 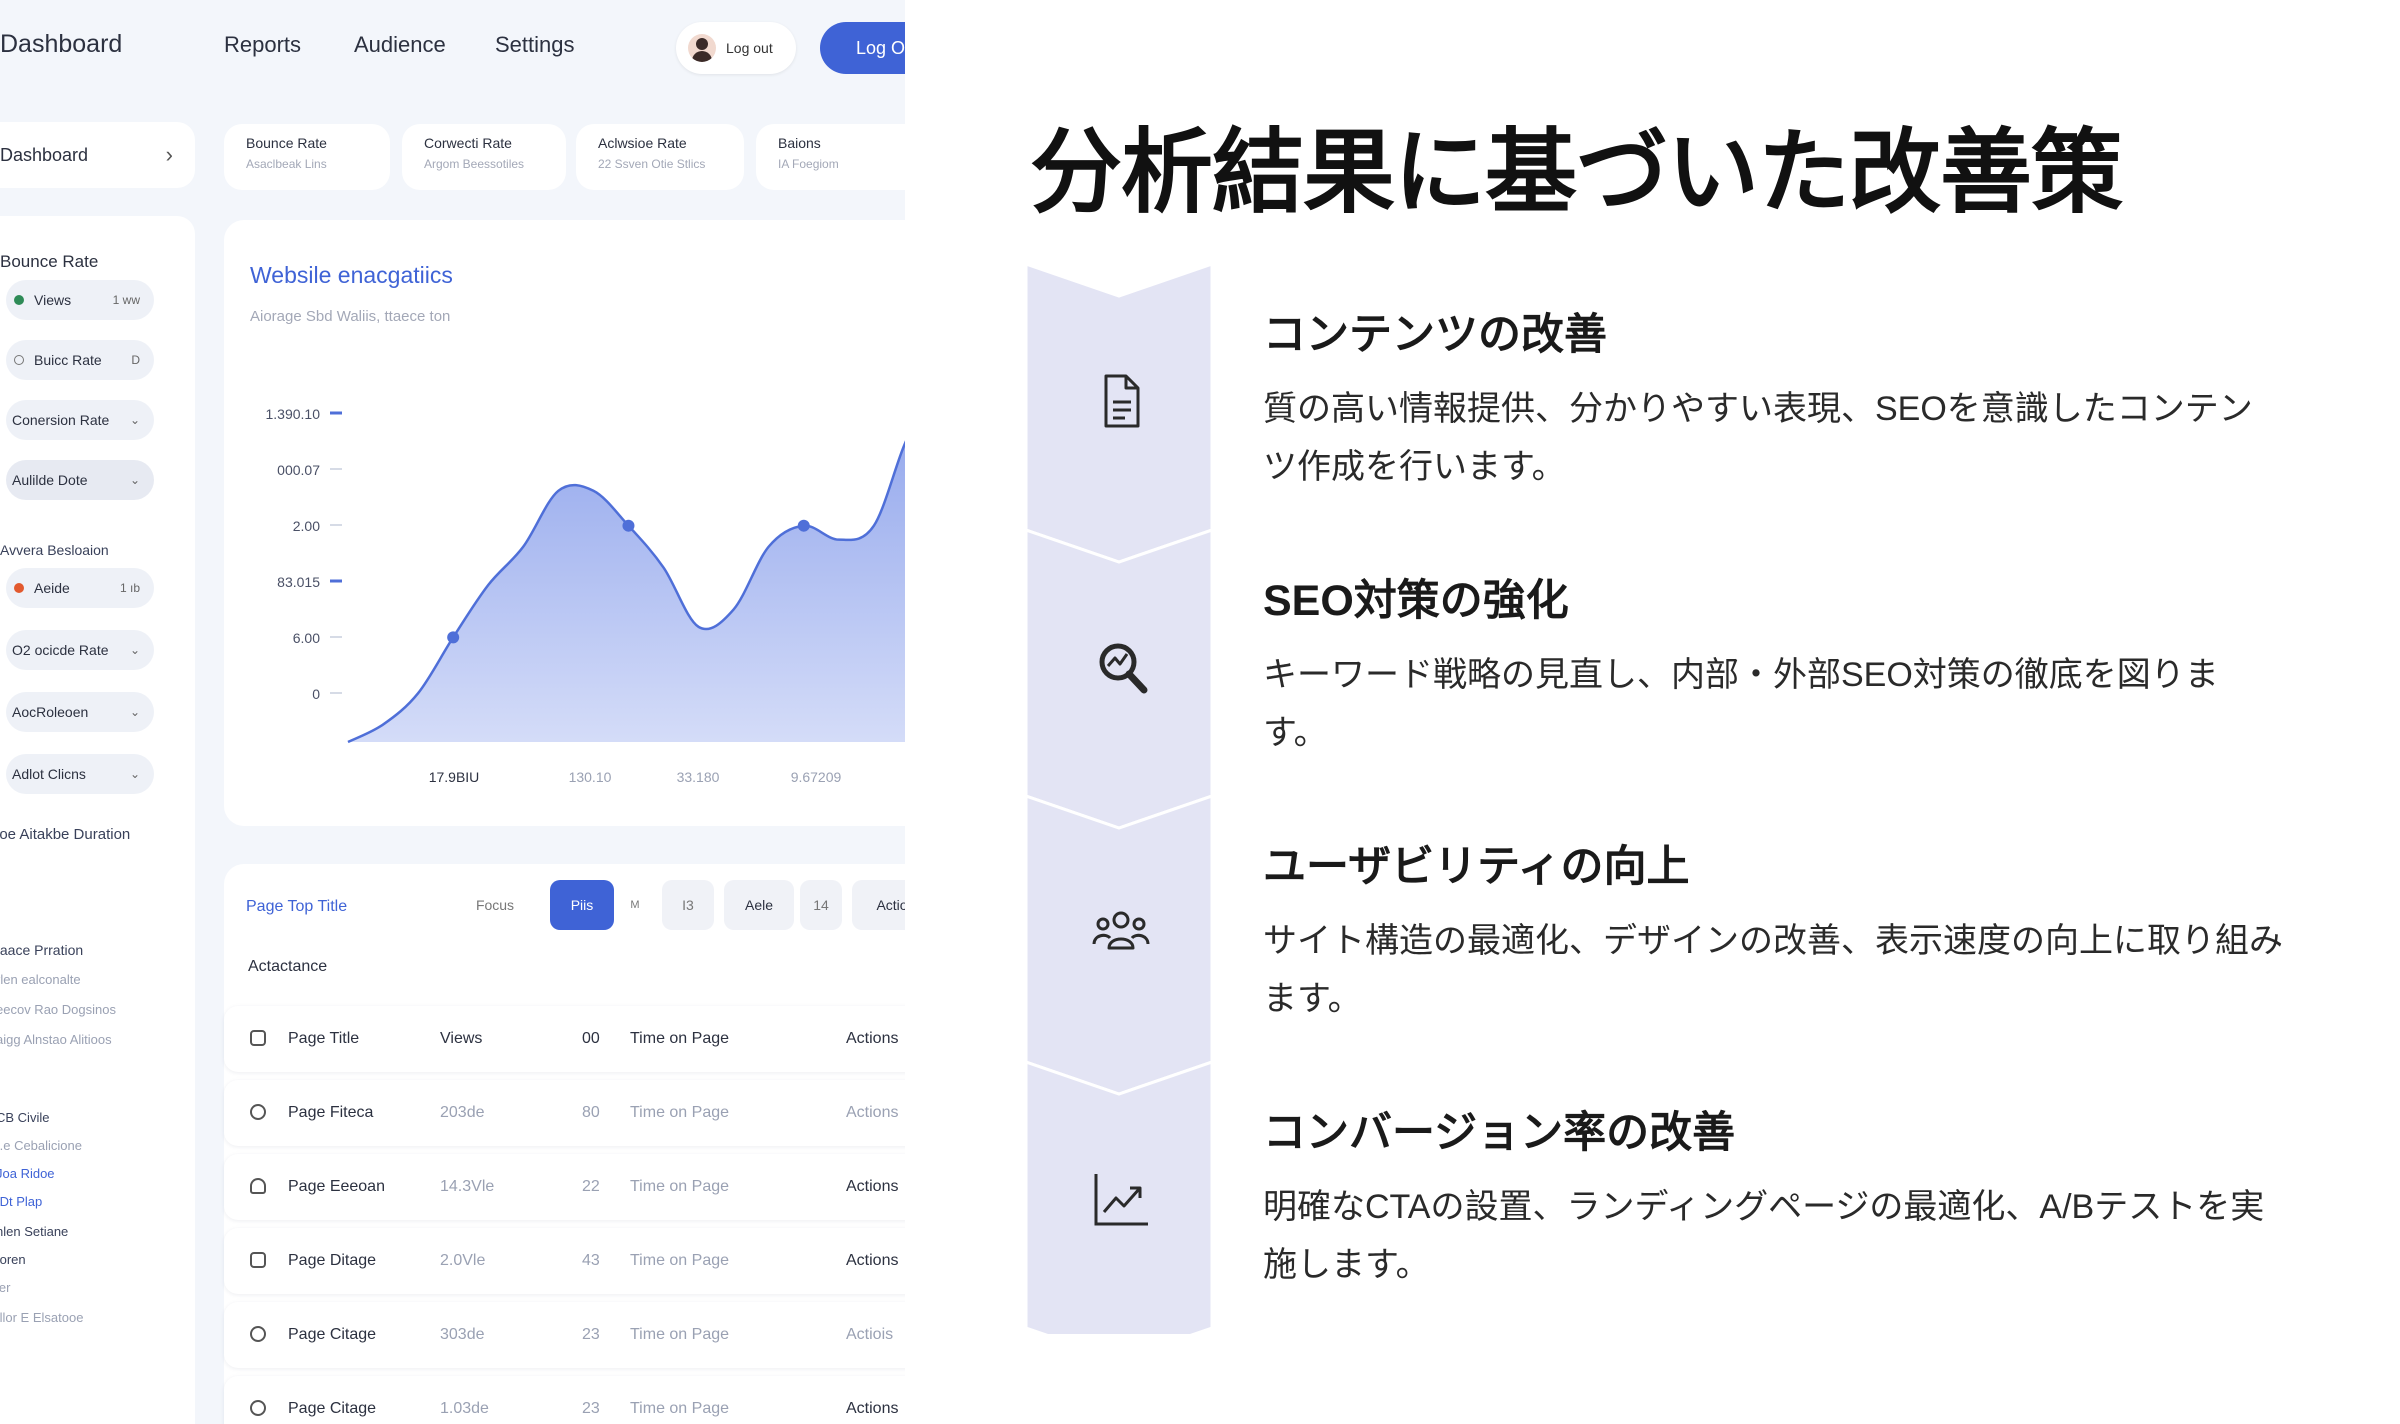 What do you see at coordinates (97, 155) in the screenshot?
I see `sidebar-dashboard-item: Dashboard ›` at bounding box center [97, 155].